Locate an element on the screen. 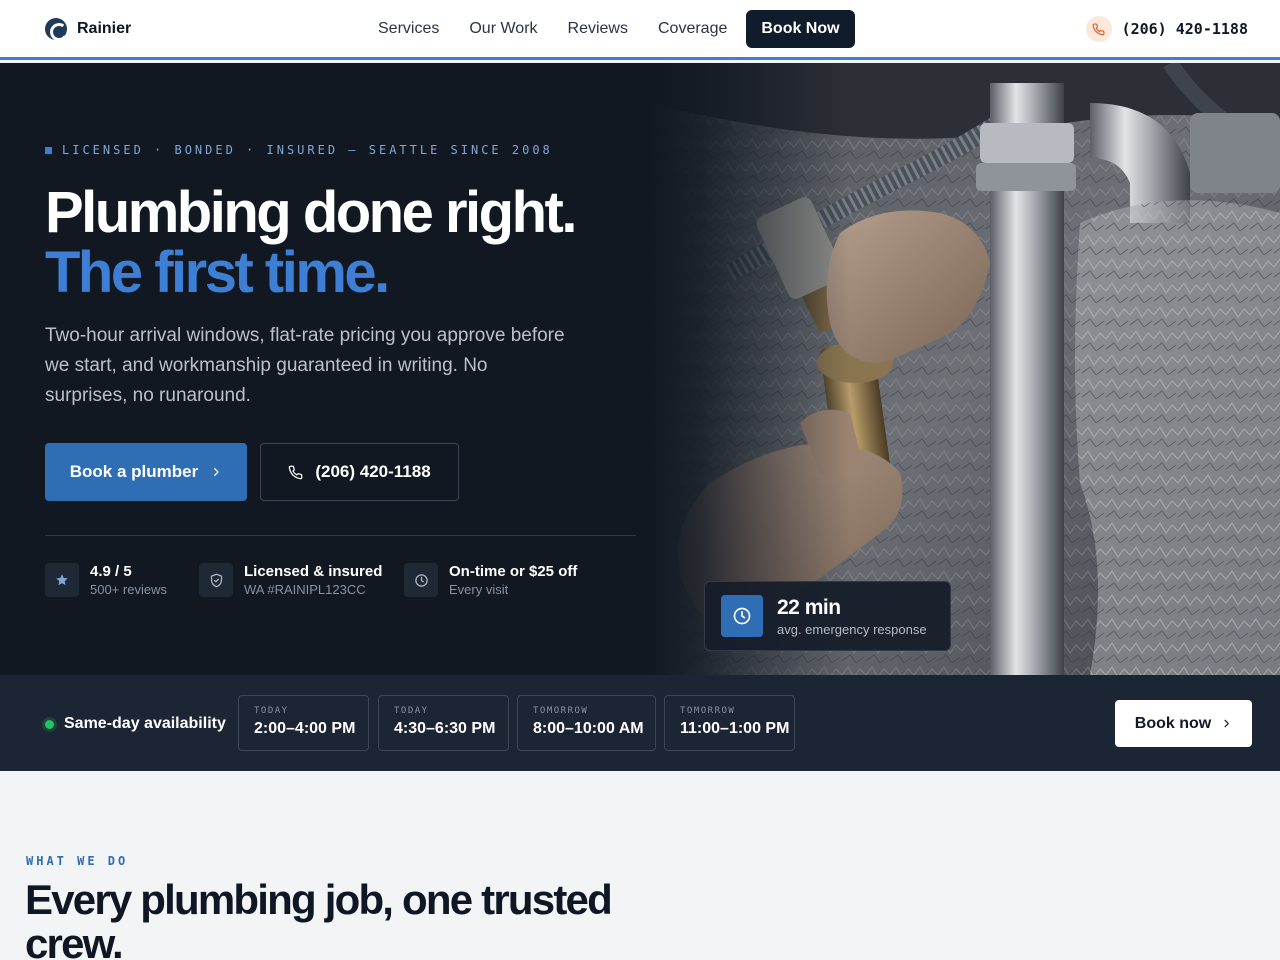 Image resolution: width=1280 pixels, height=960 pixels. eyebrow-square-icon is located at coordinates (48, 150).